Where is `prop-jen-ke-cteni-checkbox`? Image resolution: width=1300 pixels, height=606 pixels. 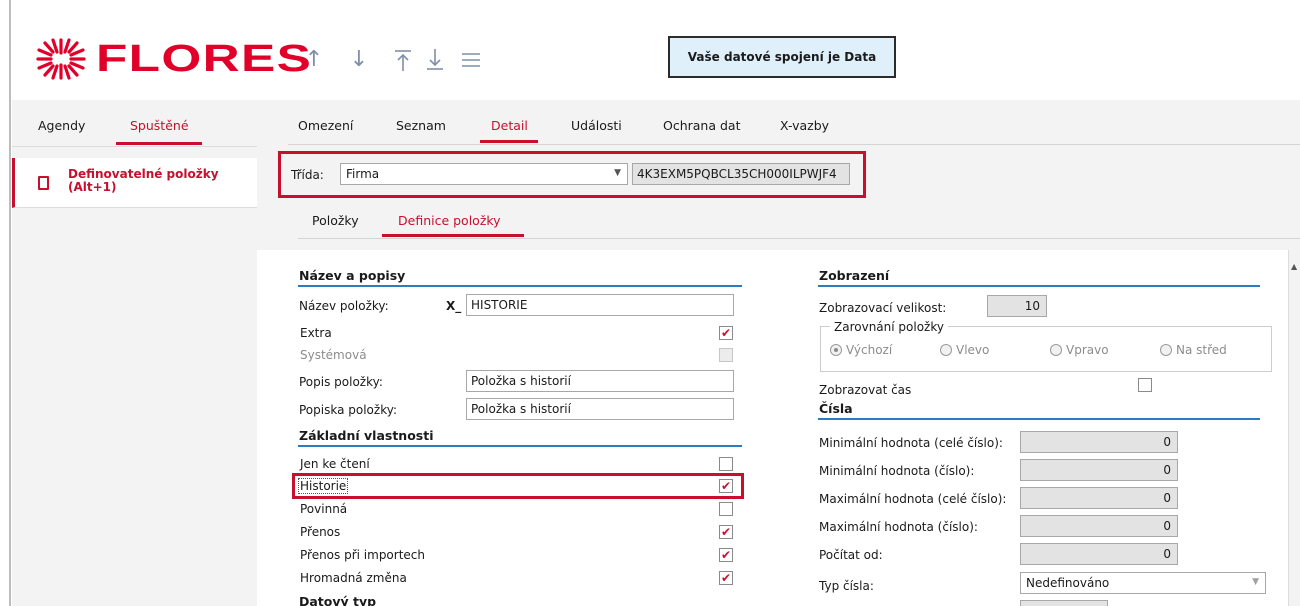
prop-jen-ke-cteni-checkbox is located at coordinates (726, 464).